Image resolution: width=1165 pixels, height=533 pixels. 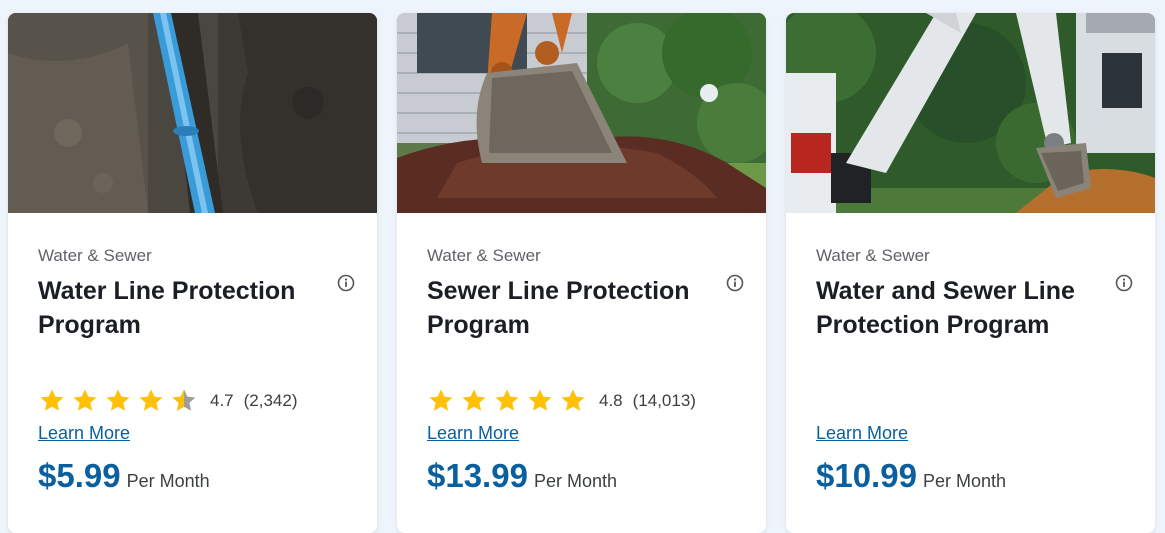 I want to click on rating-value: 4.7, so click(x=222, y=400).